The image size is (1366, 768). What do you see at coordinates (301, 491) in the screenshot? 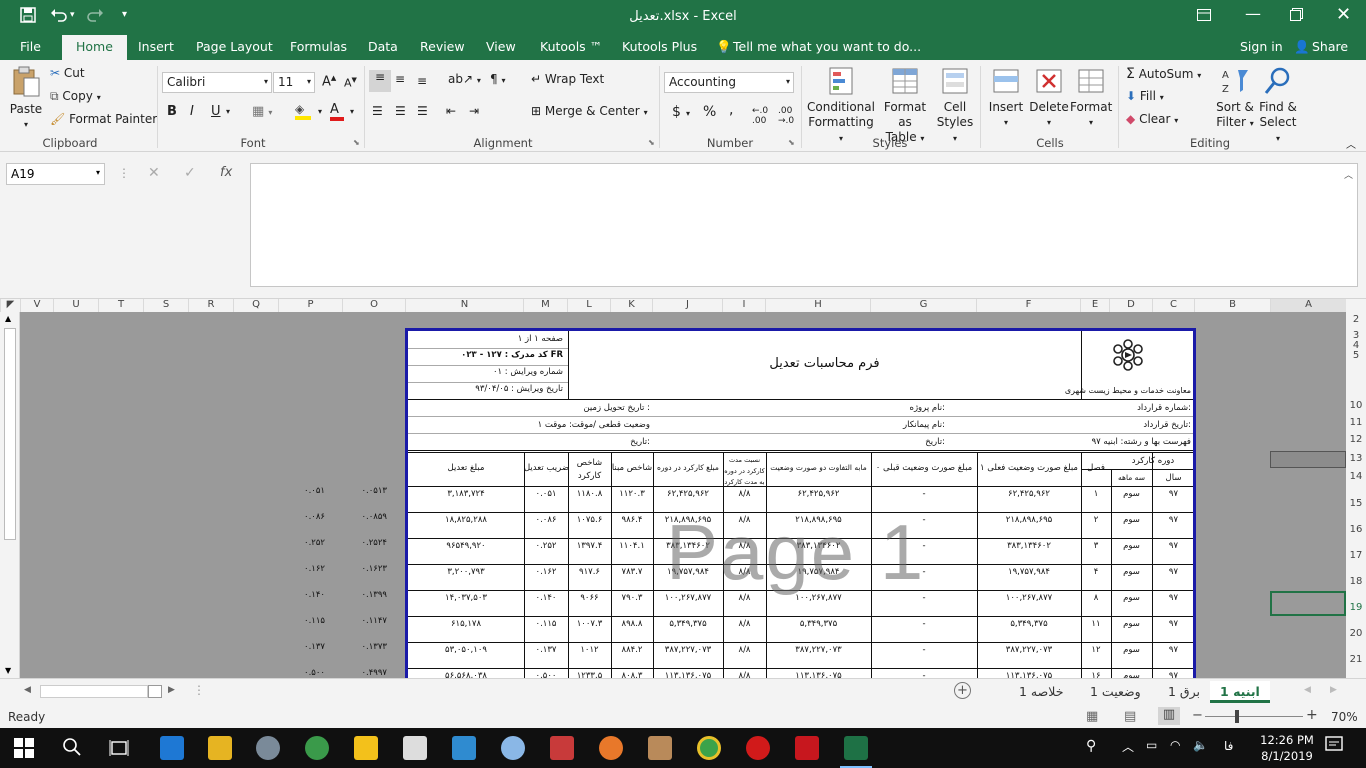
I see `column-p-value: ۰.۰۵۱` at bounding box center [301, 491].